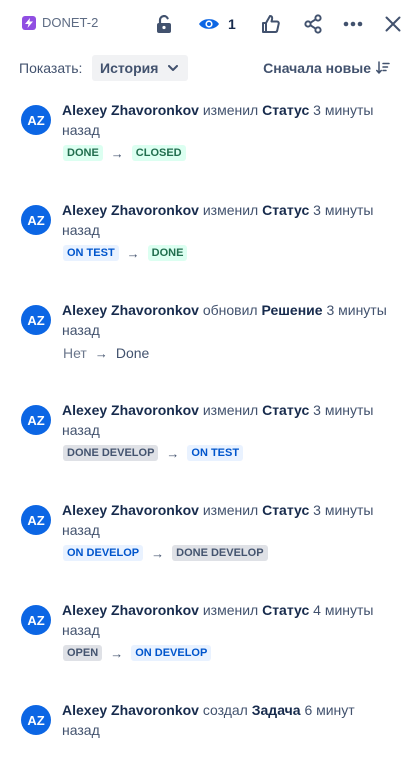 Image resolution: width=414 pixels, height=767 pixels. Describe the element at coordinates (83, 653) in the screenshot. I see `from-value: OPEN` at that location.